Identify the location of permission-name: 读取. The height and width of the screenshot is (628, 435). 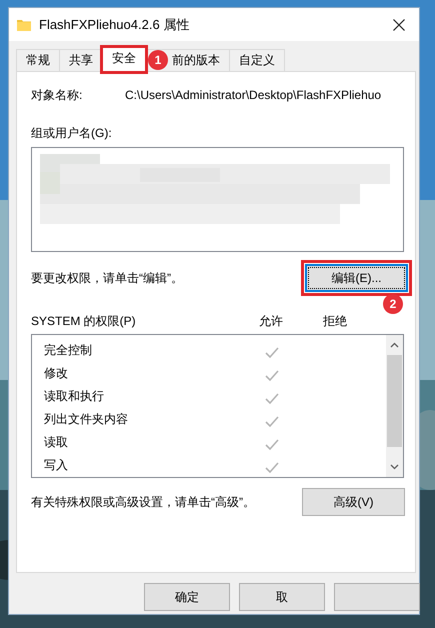
(56, 442).